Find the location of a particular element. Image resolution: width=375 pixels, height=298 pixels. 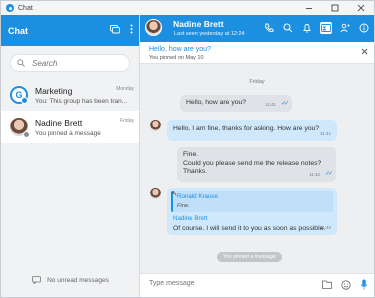

reply-icon is located at coordinates (174, 193).